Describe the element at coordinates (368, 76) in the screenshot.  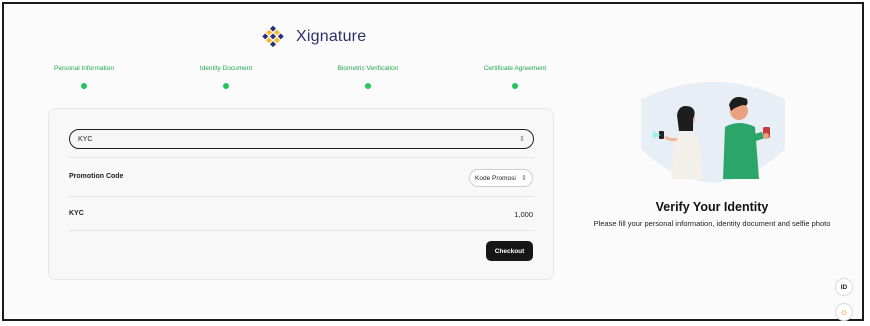
I see `step-biometric-verification: Biometric Verification` at that location.